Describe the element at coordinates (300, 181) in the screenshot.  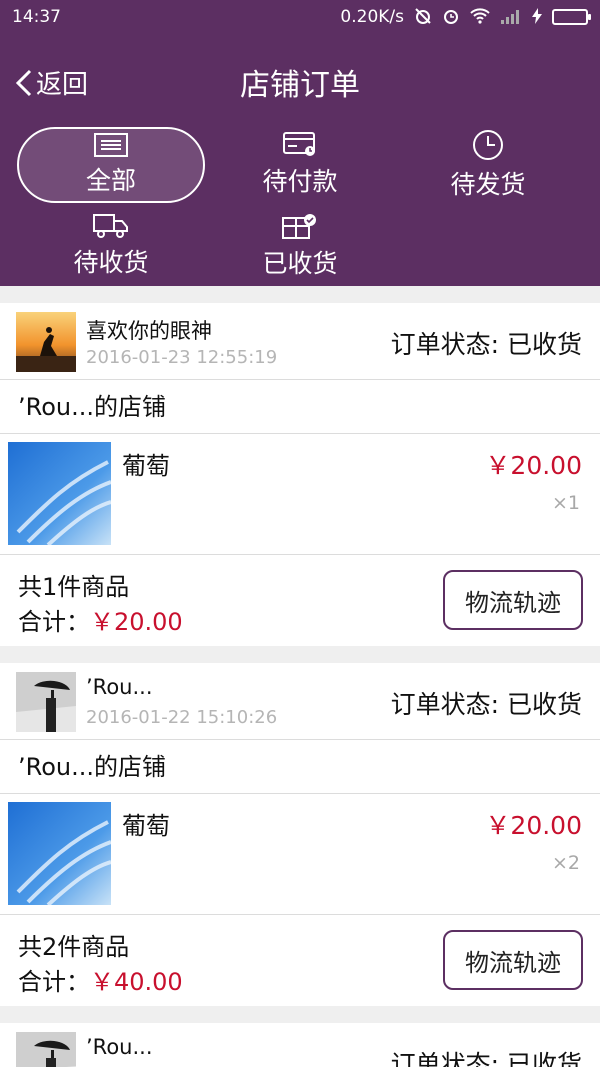
I see `tab-label: 待付款` at that location.